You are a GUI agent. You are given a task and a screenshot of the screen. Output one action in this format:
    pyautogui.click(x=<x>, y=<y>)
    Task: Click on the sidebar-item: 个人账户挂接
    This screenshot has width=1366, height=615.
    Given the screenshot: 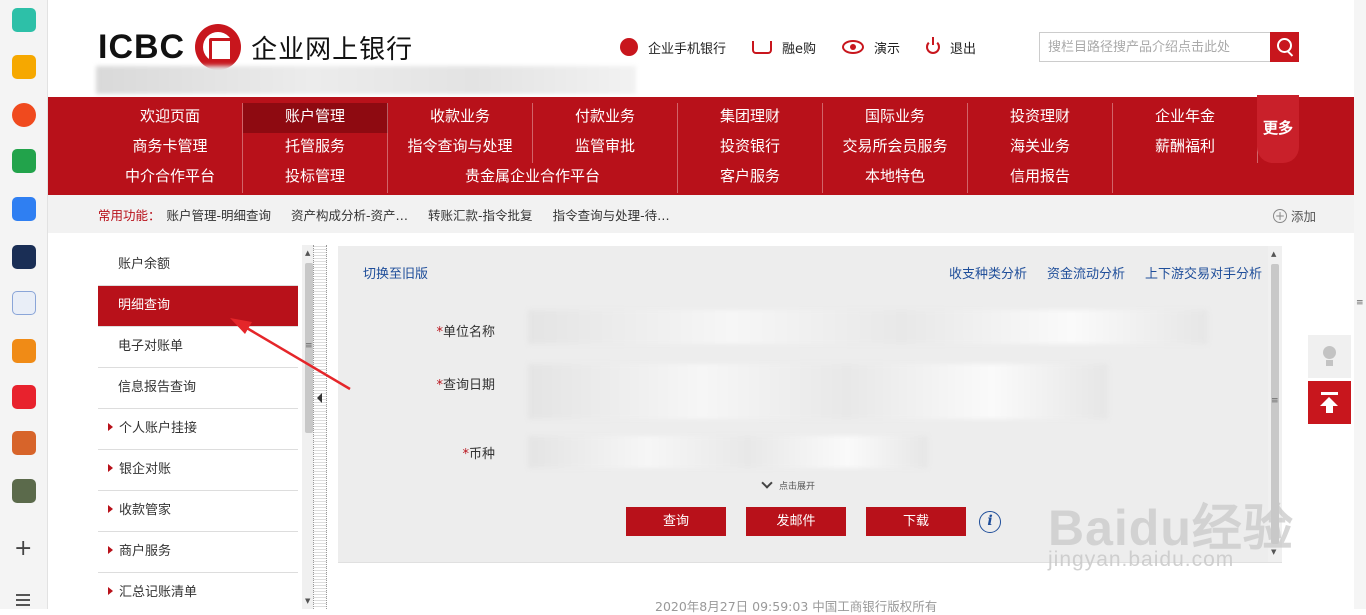 What is the action you would take?
    pyautogui.click(x=198, y=429)
    